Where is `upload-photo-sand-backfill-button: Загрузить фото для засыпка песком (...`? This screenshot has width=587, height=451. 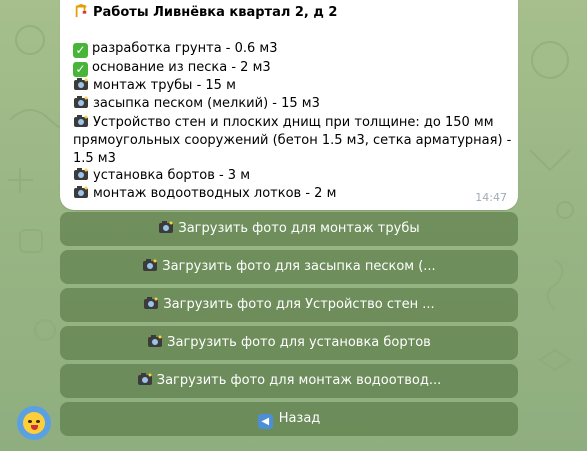 upload-photo-sand-backfill-button: Загрузить фото для засыпка песком (... is located at coordinates (289, 267).